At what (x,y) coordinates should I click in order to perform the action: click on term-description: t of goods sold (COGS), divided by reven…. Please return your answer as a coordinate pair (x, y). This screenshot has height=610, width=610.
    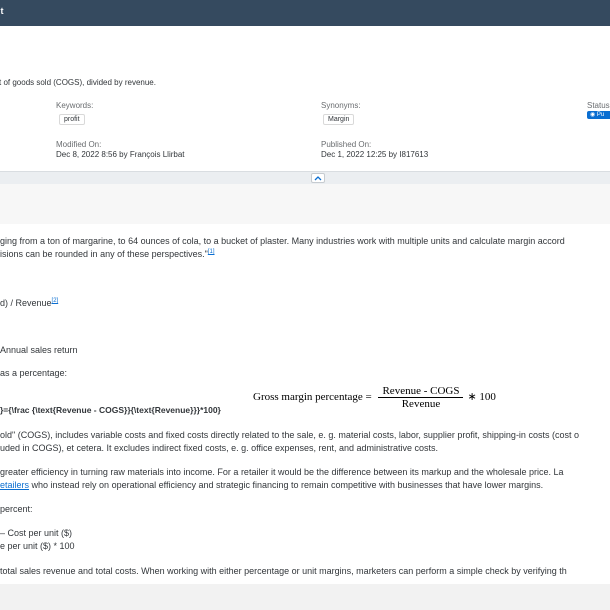
    Looking at the image, I should click on (78, 82).